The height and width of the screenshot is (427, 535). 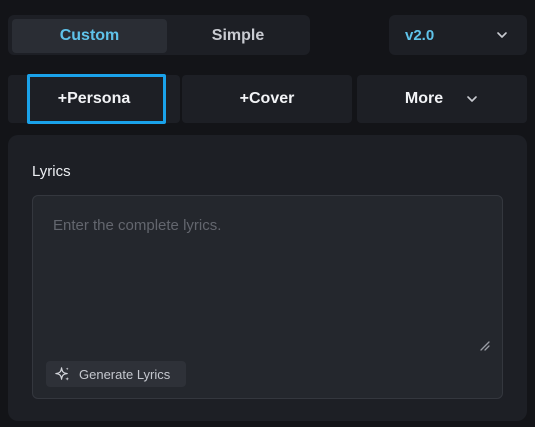 I want to click on more-button: More, so click(x=442, y=99).